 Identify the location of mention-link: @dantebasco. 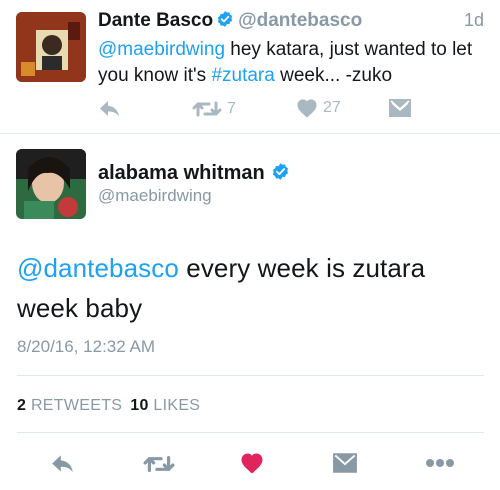
(98, 268).